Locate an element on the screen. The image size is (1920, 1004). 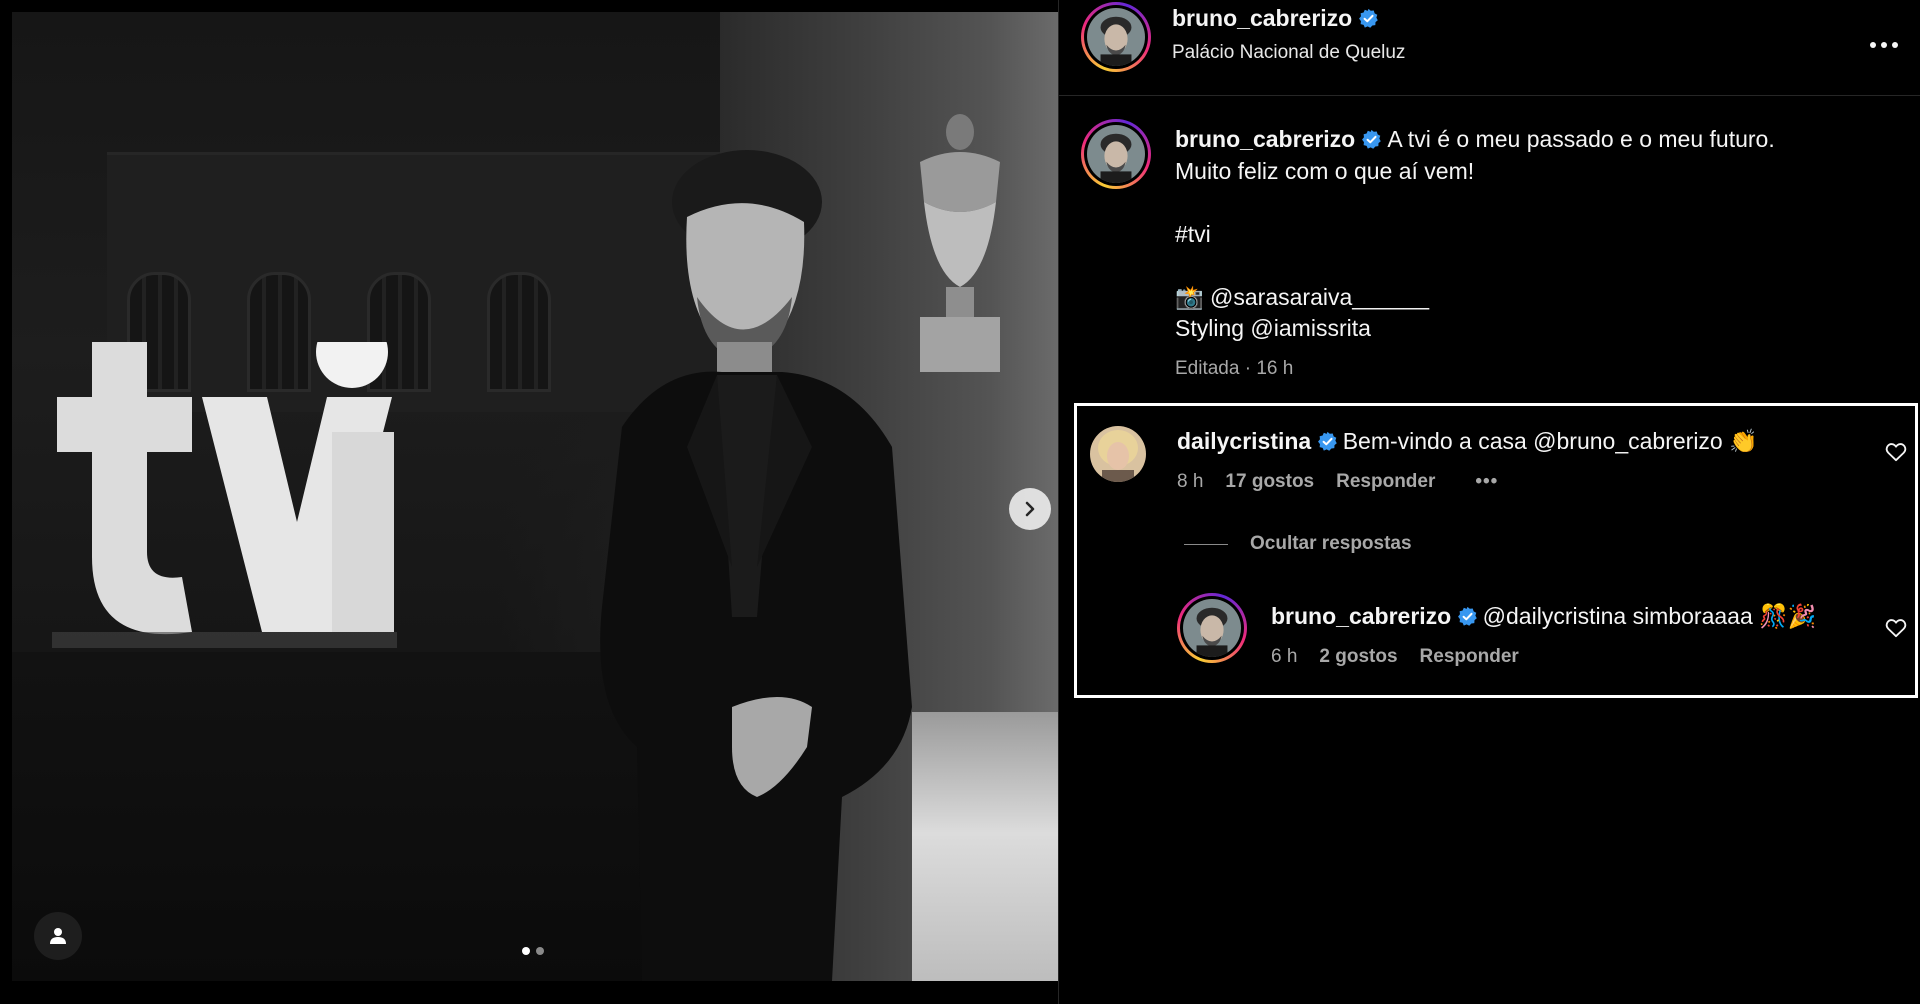
reply-author-avatar is located at coordinates (1212, 628).